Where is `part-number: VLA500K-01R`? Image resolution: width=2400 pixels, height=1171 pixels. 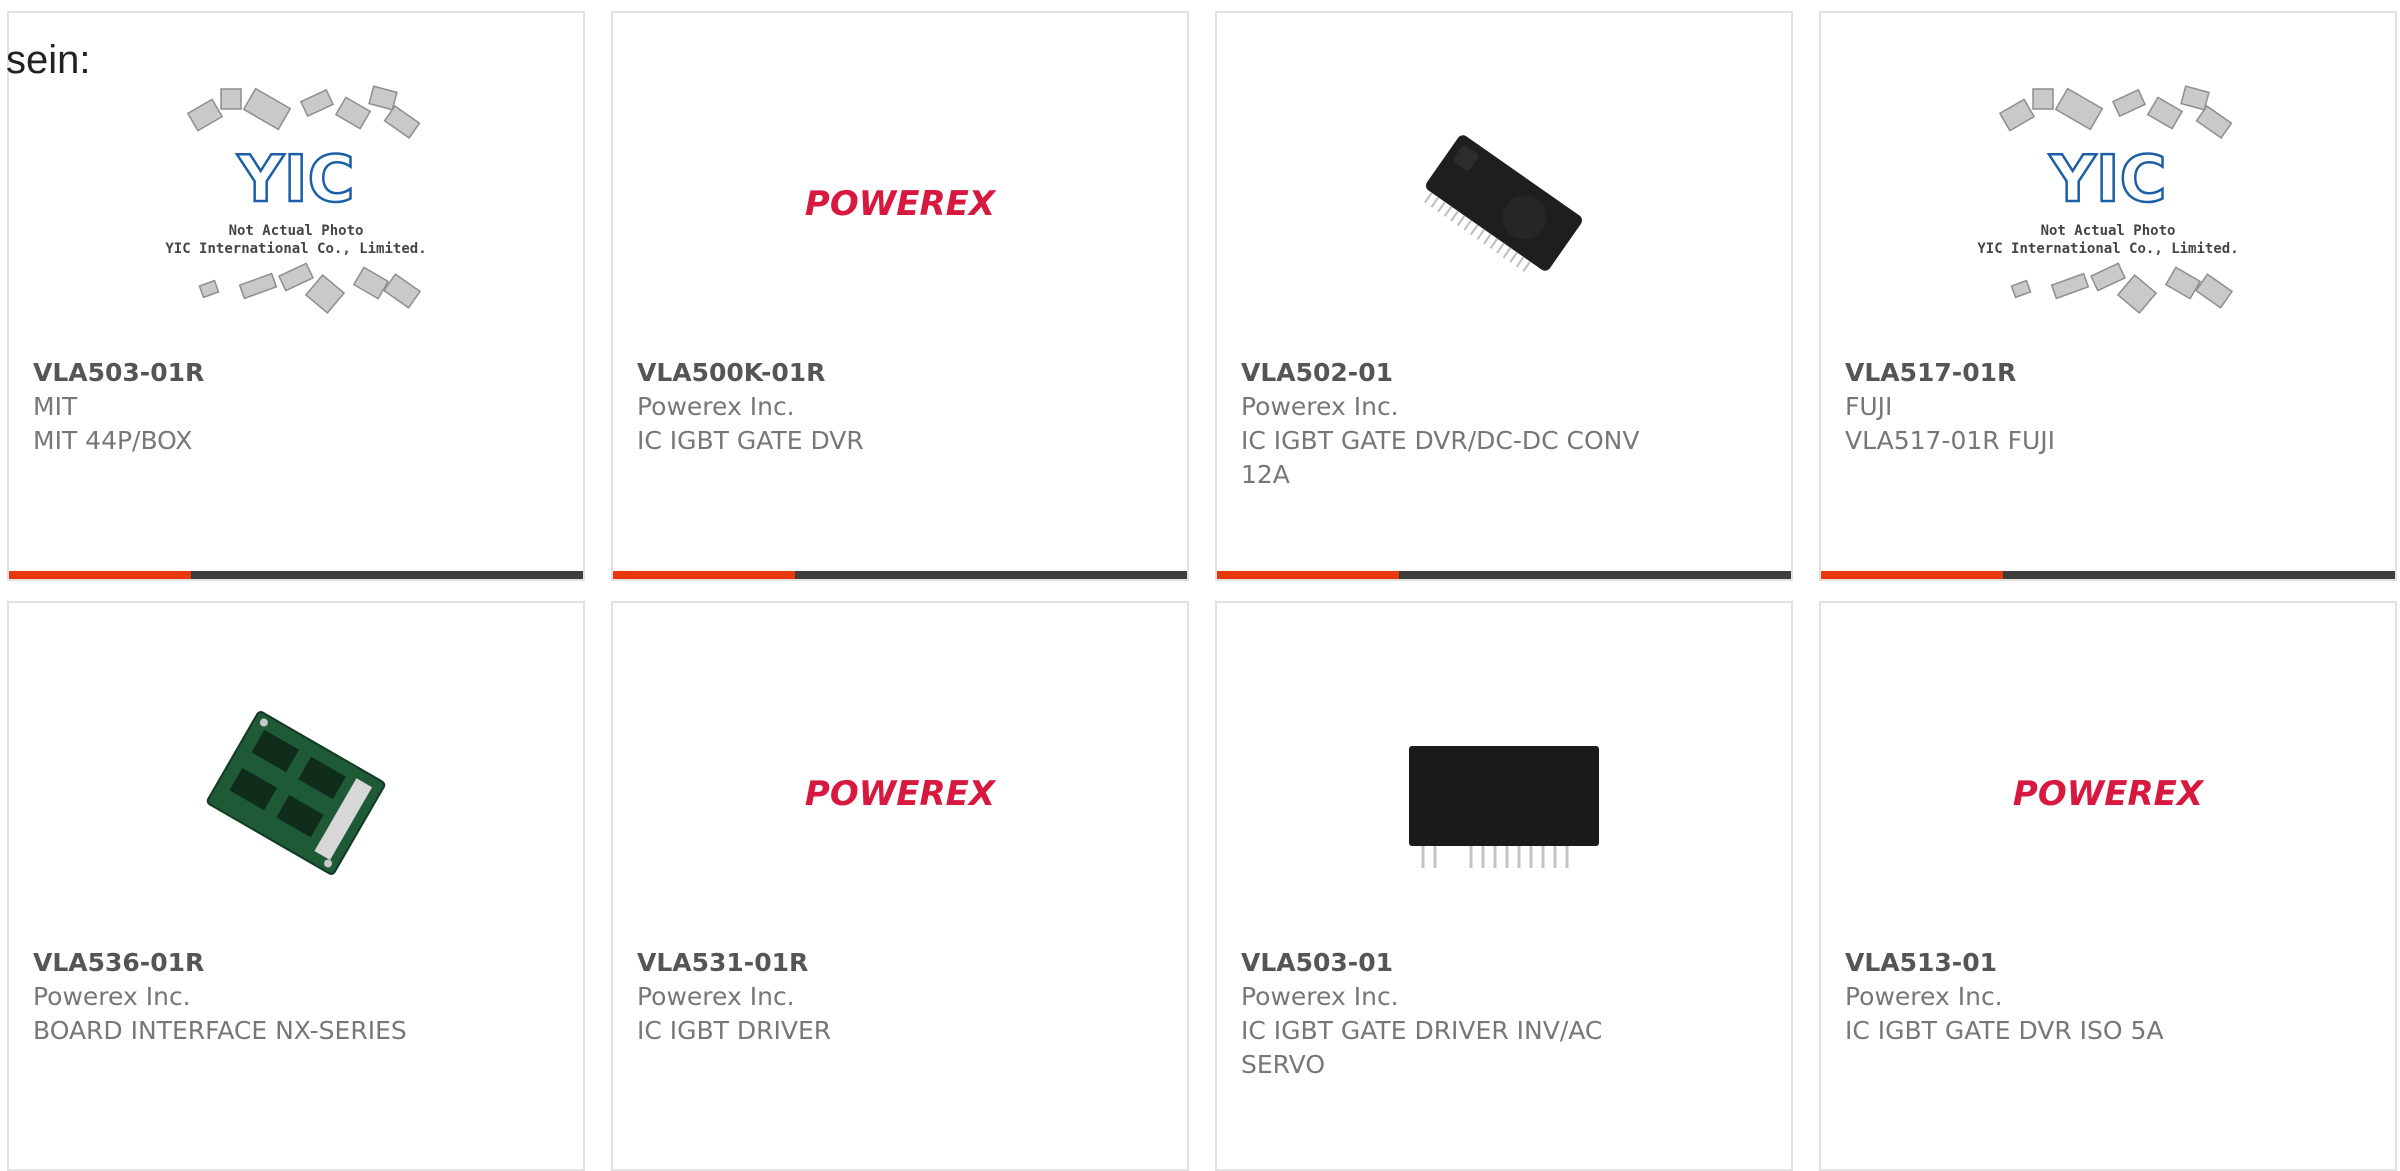 part-number: VLA500K-01R is located at coordinates (900, 373).